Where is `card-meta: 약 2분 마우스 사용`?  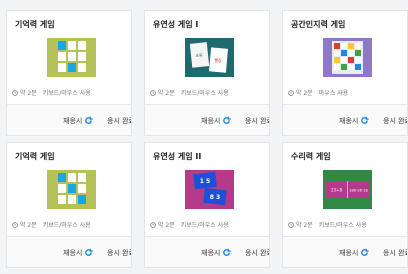
card-meta: 약 2분 마우스 사용 is located at coordinates (318, 92).